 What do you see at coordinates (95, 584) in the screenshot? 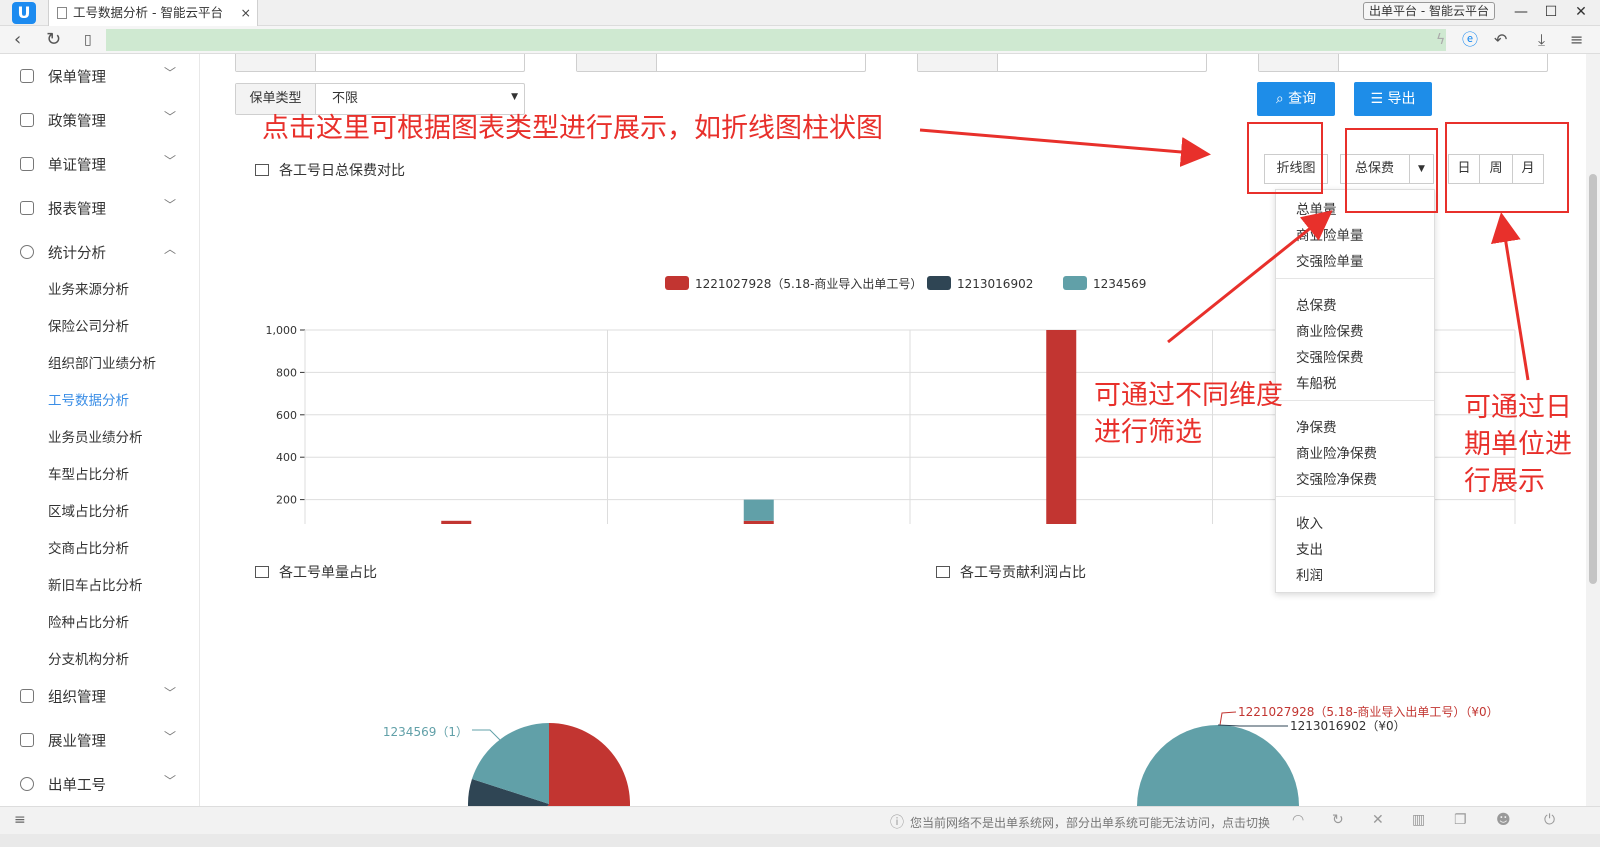
I see `submenu-new-old-car-analysis: 新旧车占比分析` at bounding box center [95, 584].